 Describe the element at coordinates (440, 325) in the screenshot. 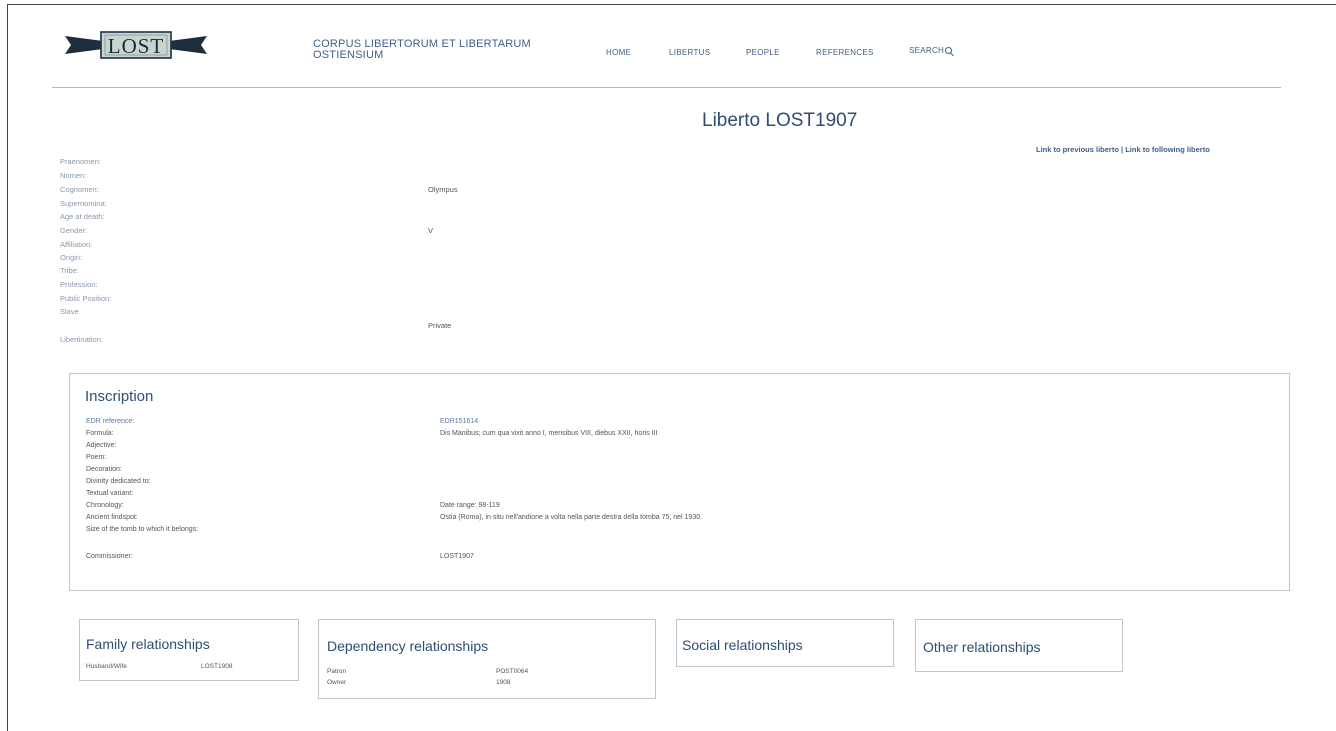

I see `field-value-slave: Private` at that location.